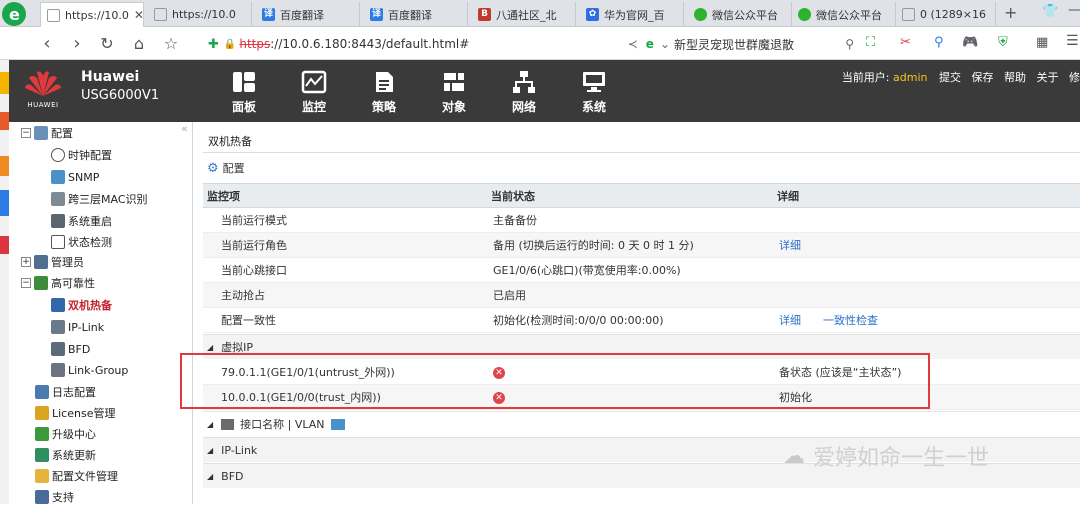 The image size is (1080, 507). What do you see at coordinates (665, 44) in the screenshot?
I see `chevron-down-icon: ⌄` at bounding box center [665, 44].